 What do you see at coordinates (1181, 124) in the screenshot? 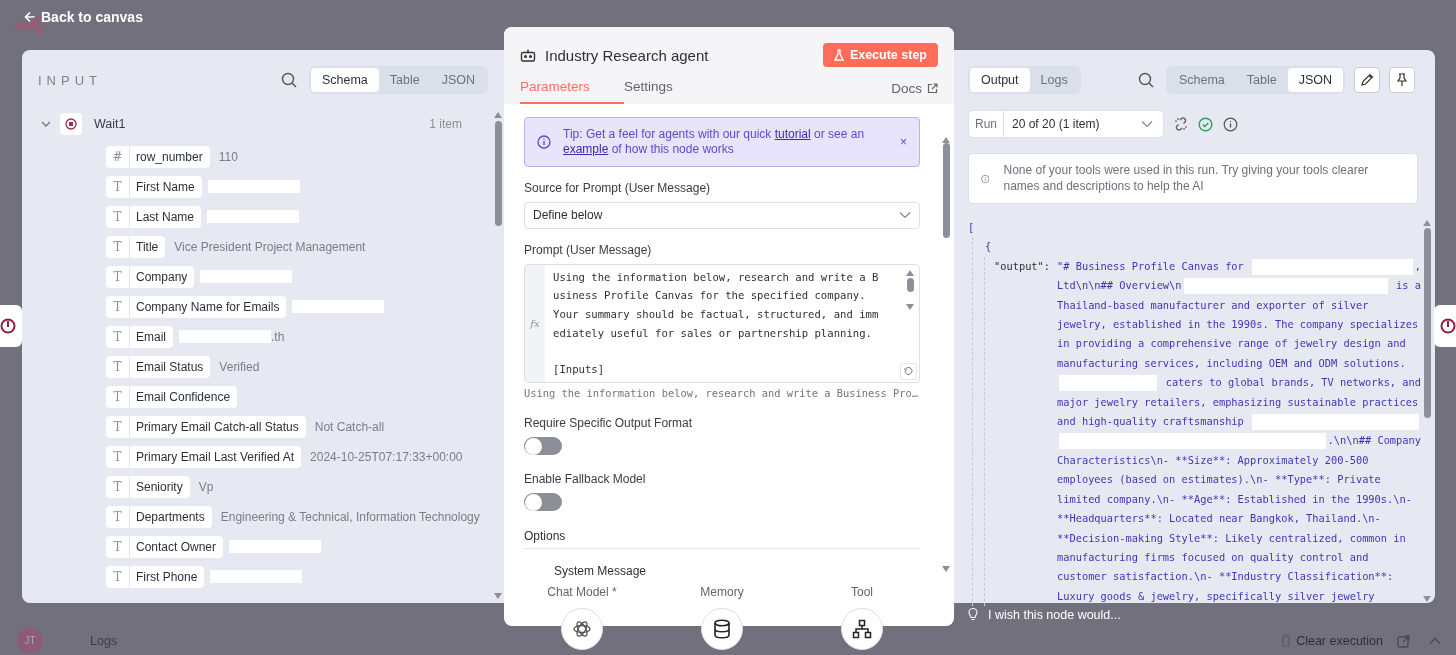
I see `broken-link-icon` at bounding box center [1181, 124].